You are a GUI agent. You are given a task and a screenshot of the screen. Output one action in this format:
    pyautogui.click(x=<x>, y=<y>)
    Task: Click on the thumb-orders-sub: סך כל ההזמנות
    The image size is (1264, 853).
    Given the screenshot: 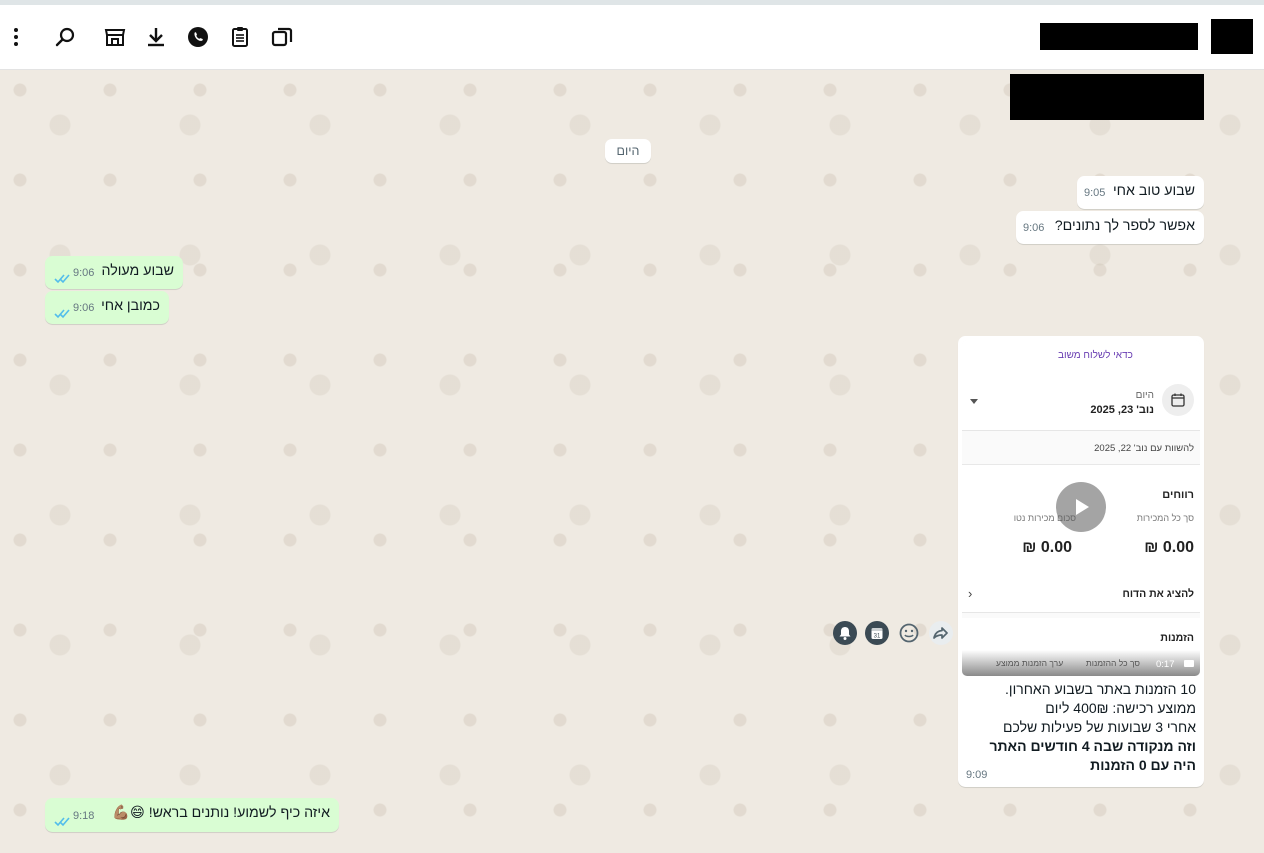 What is the action you would take?
    pyautogui.click(x=1112, y=663)
    